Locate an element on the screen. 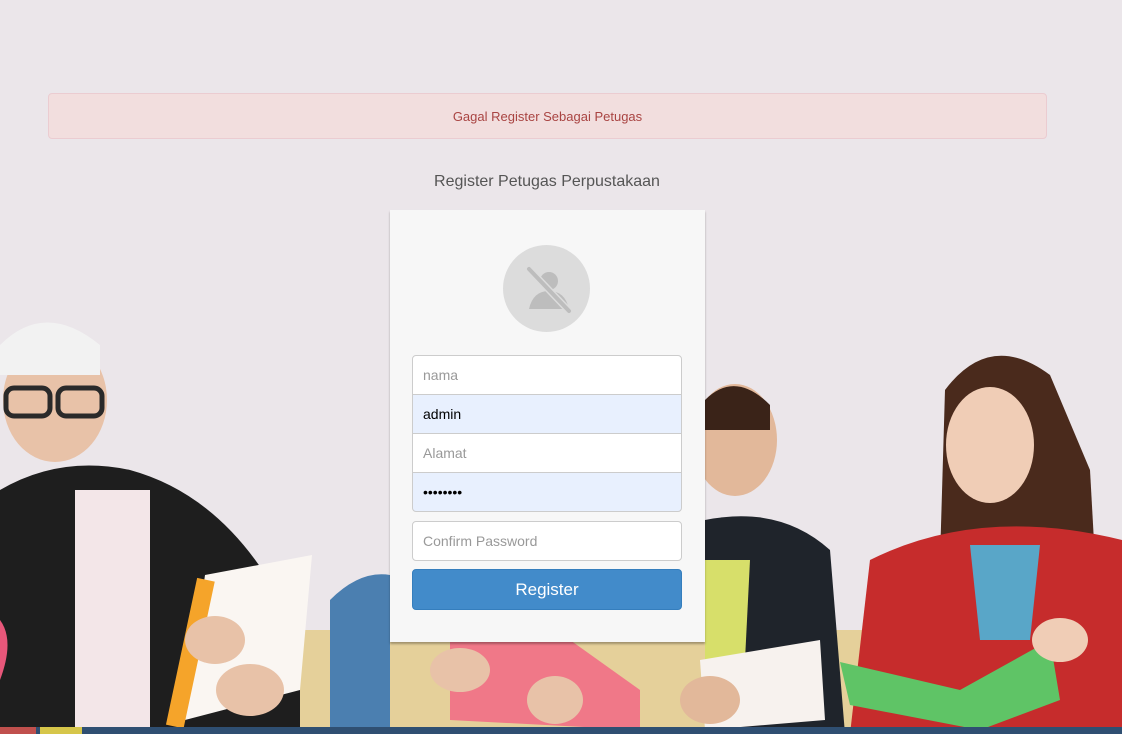 This screenshot has width=1122, height=734. alert-message: Gagal Register Sebagai Petugas is located at coordinates (547, 116).